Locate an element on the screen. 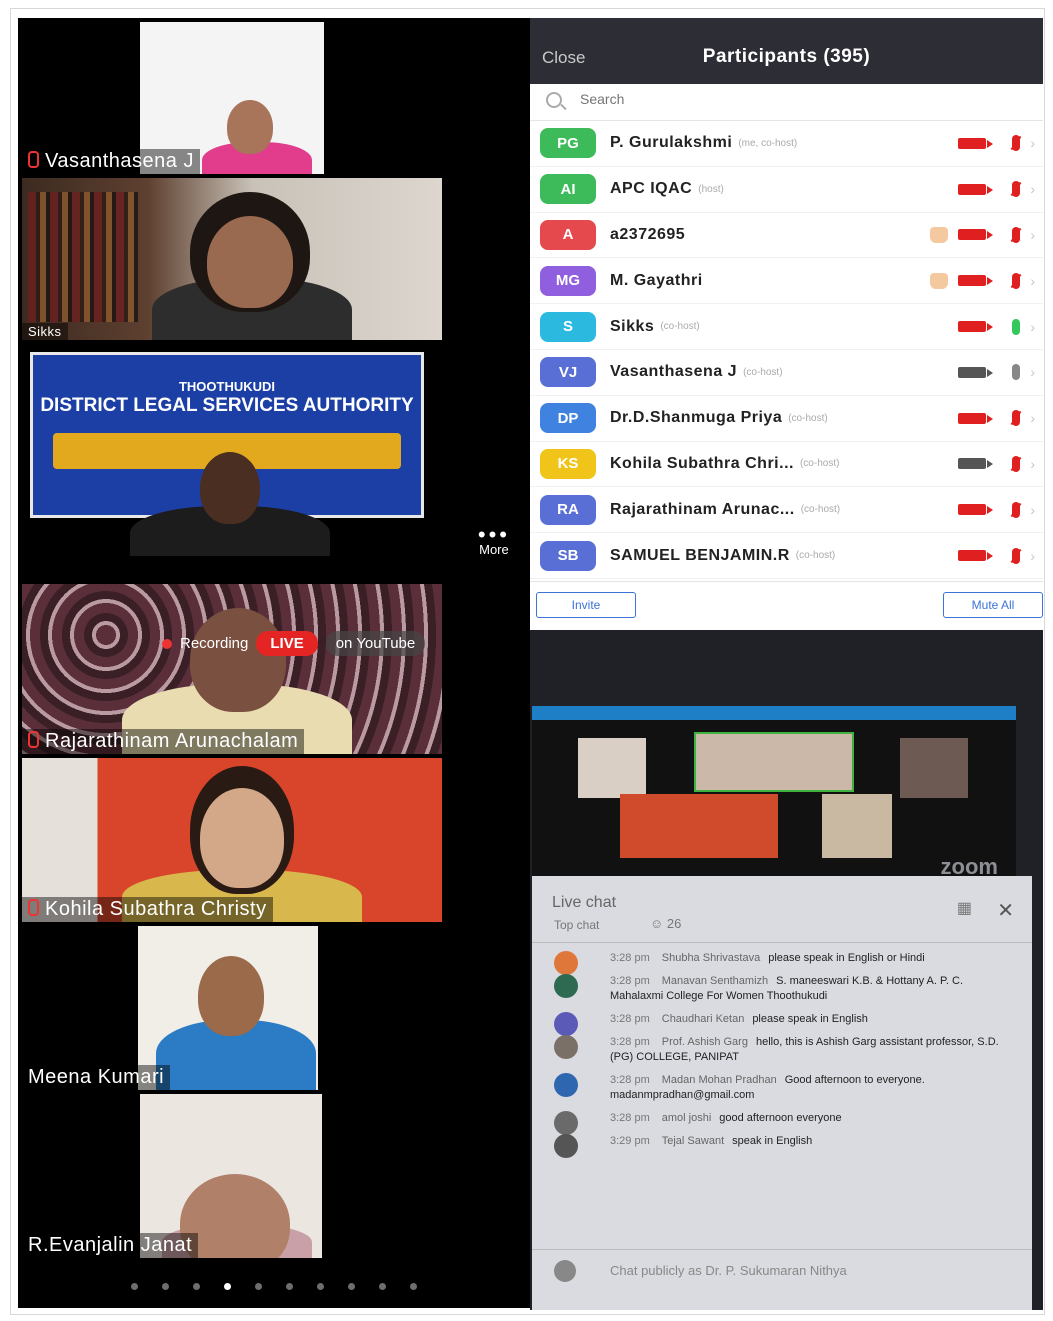 The height and width of the screenshot is (1321, 1053). chat-author: Chaudhari Ketan is located at coordinates (703, 1019).